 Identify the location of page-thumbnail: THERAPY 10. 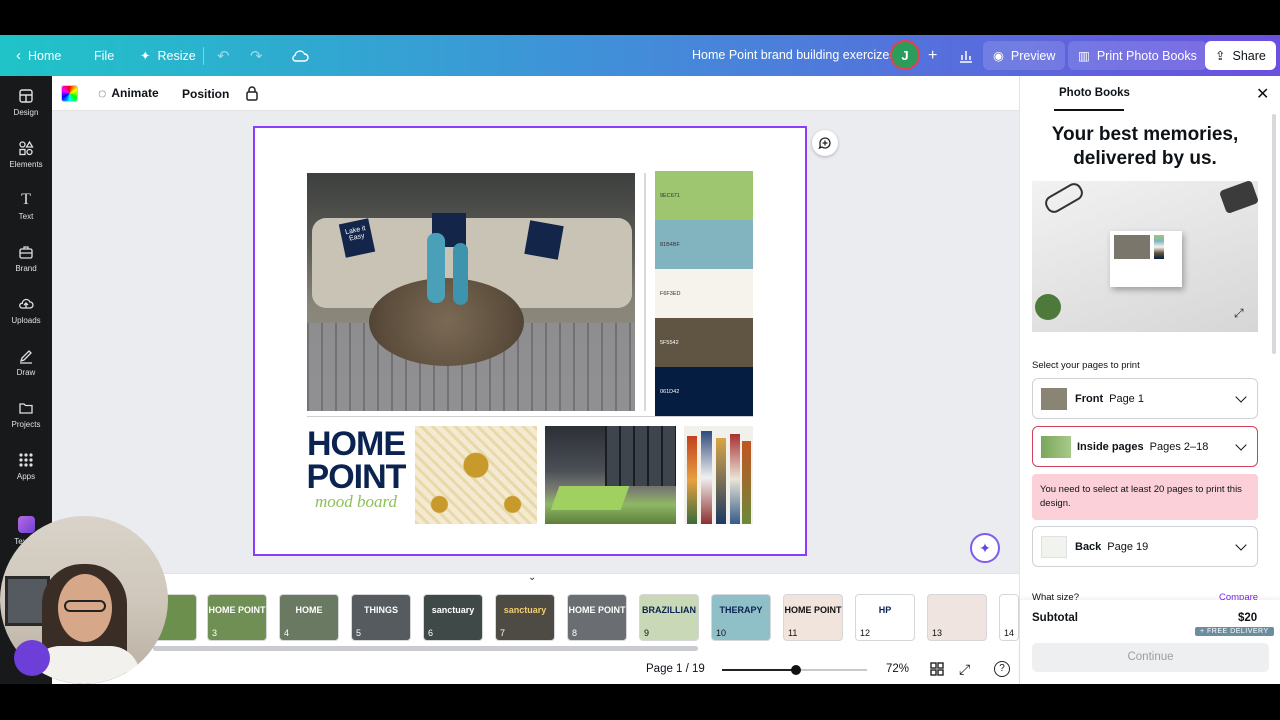
(741, 617).